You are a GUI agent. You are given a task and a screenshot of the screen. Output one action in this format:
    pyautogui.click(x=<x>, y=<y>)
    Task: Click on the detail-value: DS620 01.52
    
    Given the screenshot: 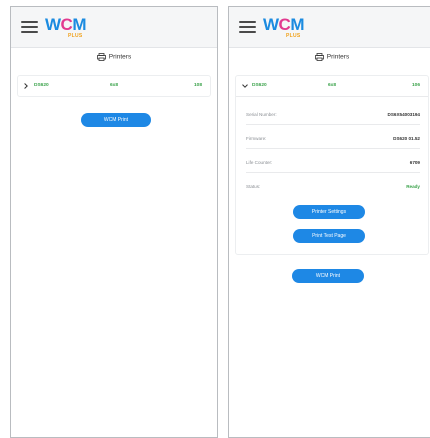 What is the action you would take?
    pyautogui.click(x=406, y=138)
    